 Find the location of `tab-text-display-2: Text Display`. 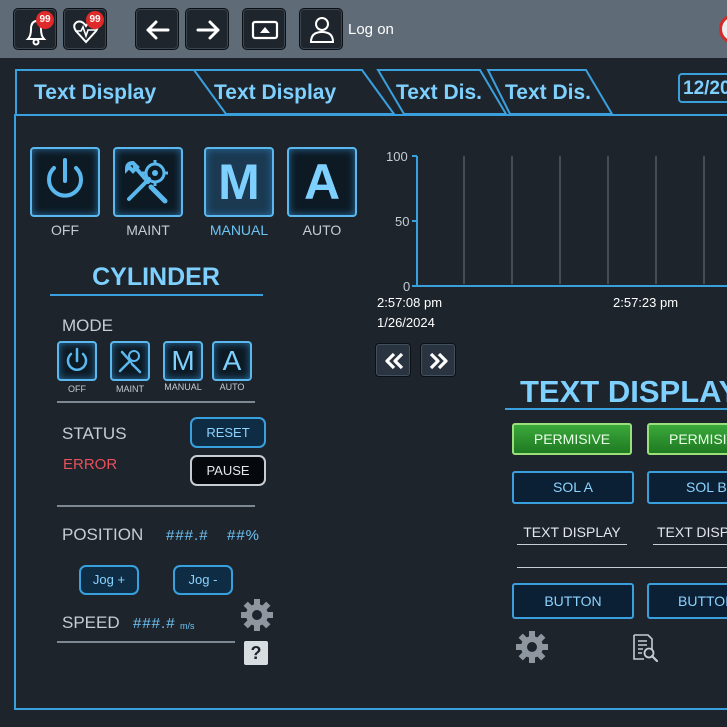

tab-text-display-2: Text Display is located at coordinates (297, 92).